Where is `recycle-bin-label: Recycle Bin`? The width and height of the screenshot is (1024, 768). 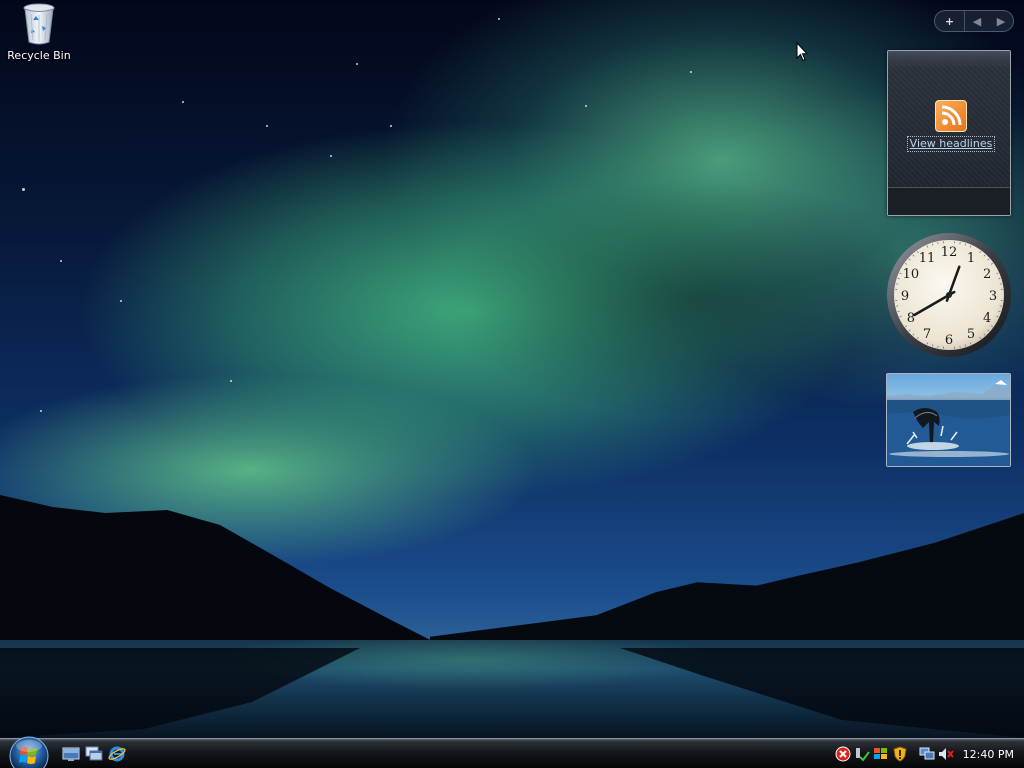
recycle-bin-label: Recycle Bin is located at coordinates (39, 55).